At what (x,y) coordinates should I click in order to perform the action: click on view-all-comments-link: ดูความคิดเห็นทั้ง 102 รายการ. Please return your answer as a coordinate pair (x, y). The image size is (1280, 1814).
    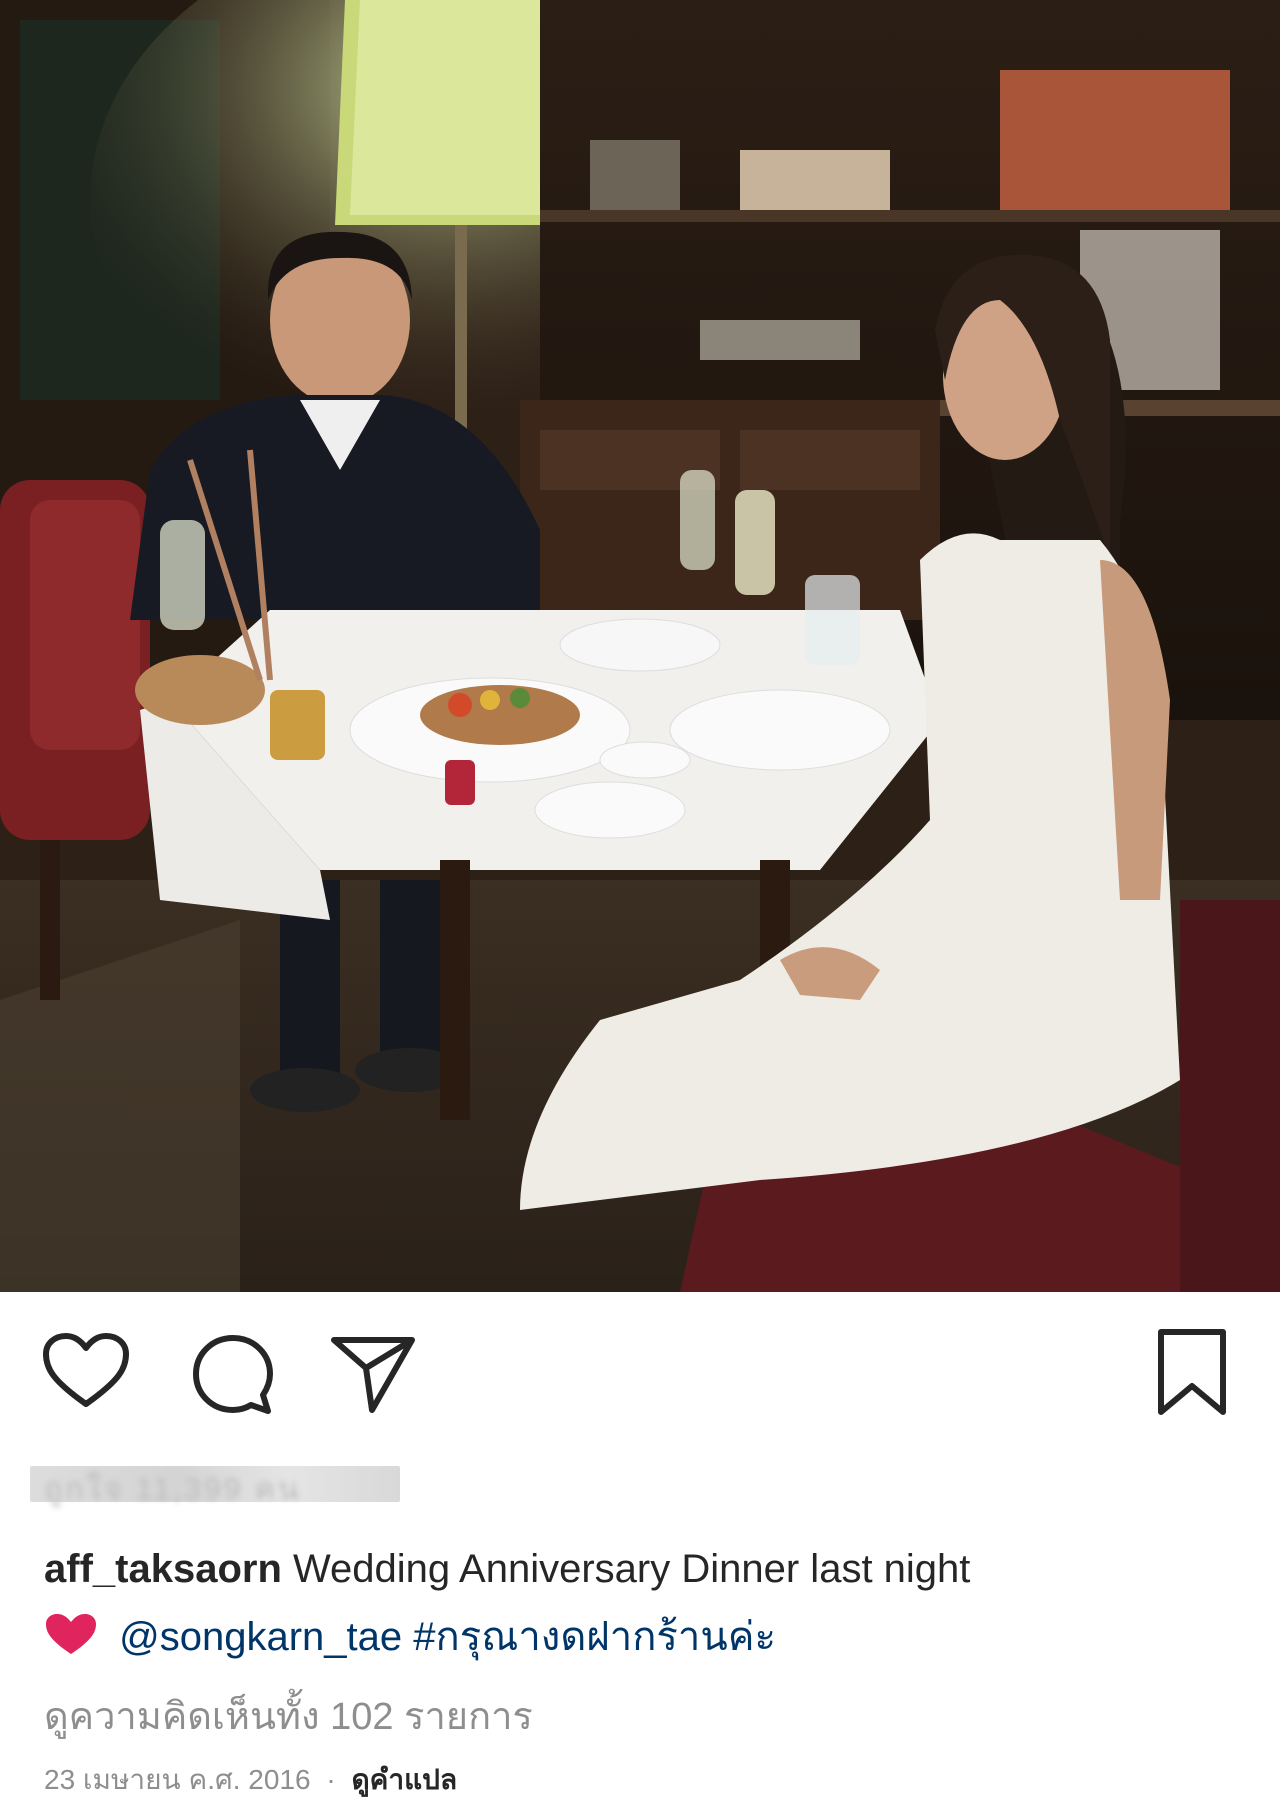
    Looking at the image, I should click on (288, 1715).